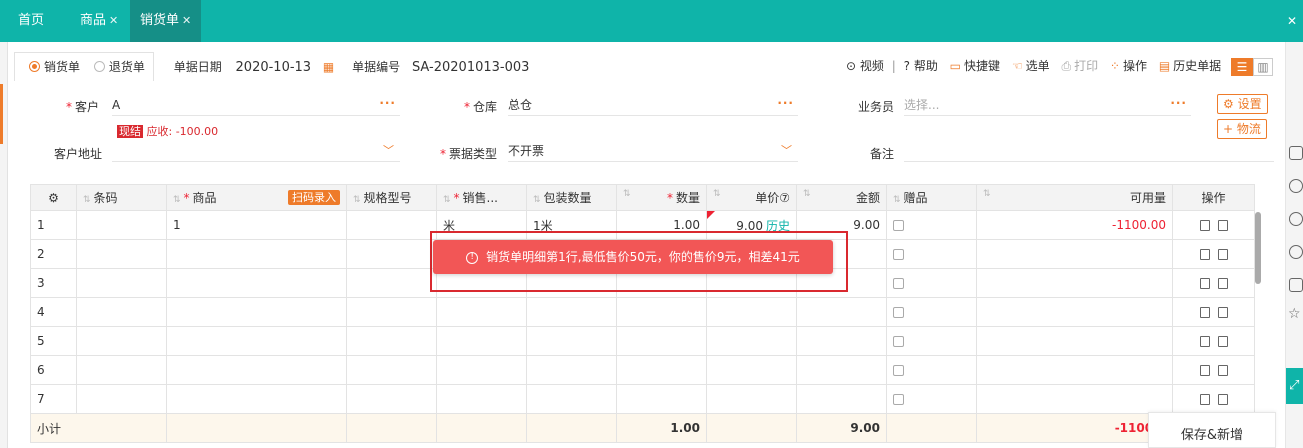 This screenshot has height=448, width=1303. What do you see at coordinates (31, 21) in the screenshot?
I see `tab-home: 首页` at bounding box center [31, 21].